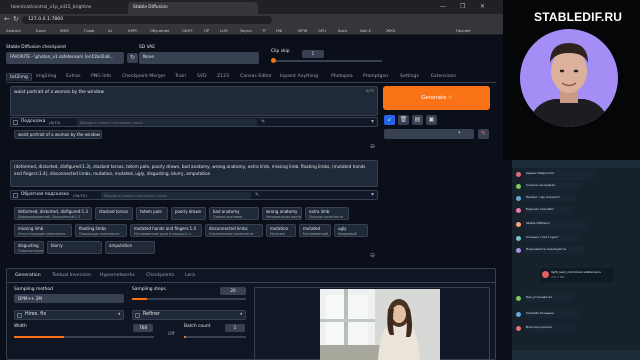 This screenshot has height=360, width=640. What do you see at coordinates (431, 120) in the screenshot?
I see `save-style-icon: ▣` at bounding box center [431, 120].